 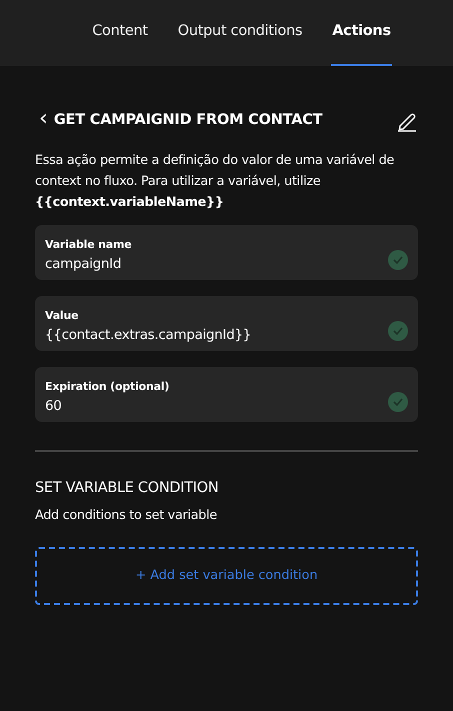 What do you see at coordinates (83, 264) in the screenshot?
I see `field-value: campaignId` at bounding box center [83, 264].